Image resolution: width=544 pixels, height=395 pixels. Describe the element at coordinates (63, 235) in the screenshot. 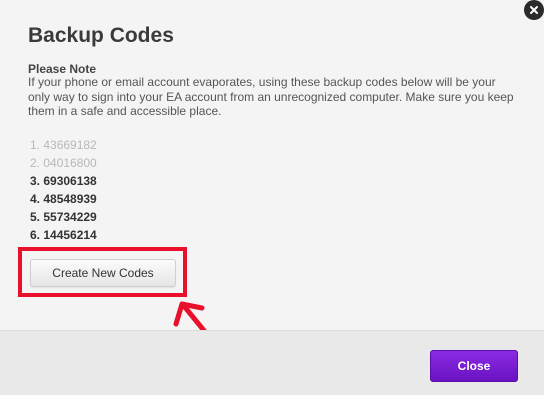

I see `backup-code-item: 6. 14456214` at that location.